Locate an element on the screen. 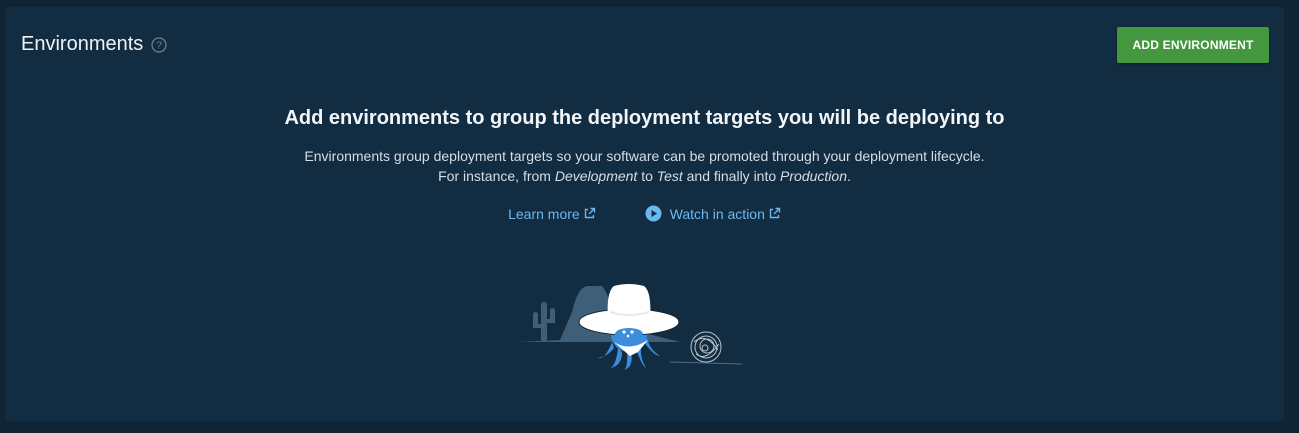 This screenshot has width=1299, height=433. line2-prefix: For instance, from is located at coordinates (496, 176).